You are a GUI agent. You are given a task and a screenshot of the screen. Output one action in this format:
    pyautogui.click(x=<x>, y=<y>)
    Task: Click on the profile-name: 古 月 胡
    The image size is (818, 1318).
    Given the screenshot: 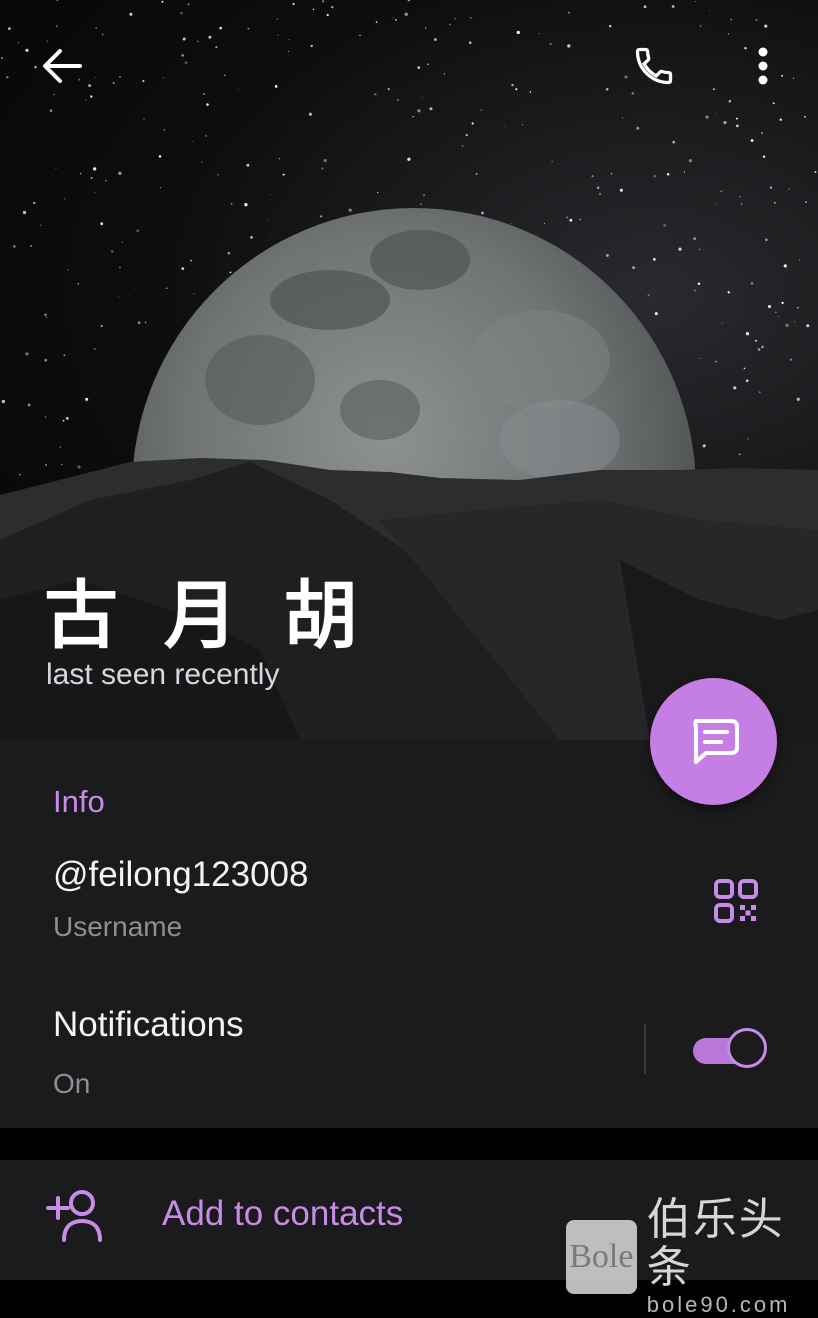 What is the action you would take?
    pyautogui.click(x=206, y=616)
    